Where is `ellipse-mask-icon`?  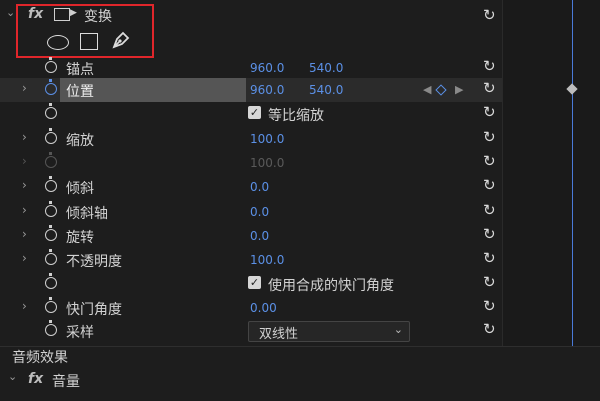 ellipse-mask-icon is located at coordinates (58, 42).